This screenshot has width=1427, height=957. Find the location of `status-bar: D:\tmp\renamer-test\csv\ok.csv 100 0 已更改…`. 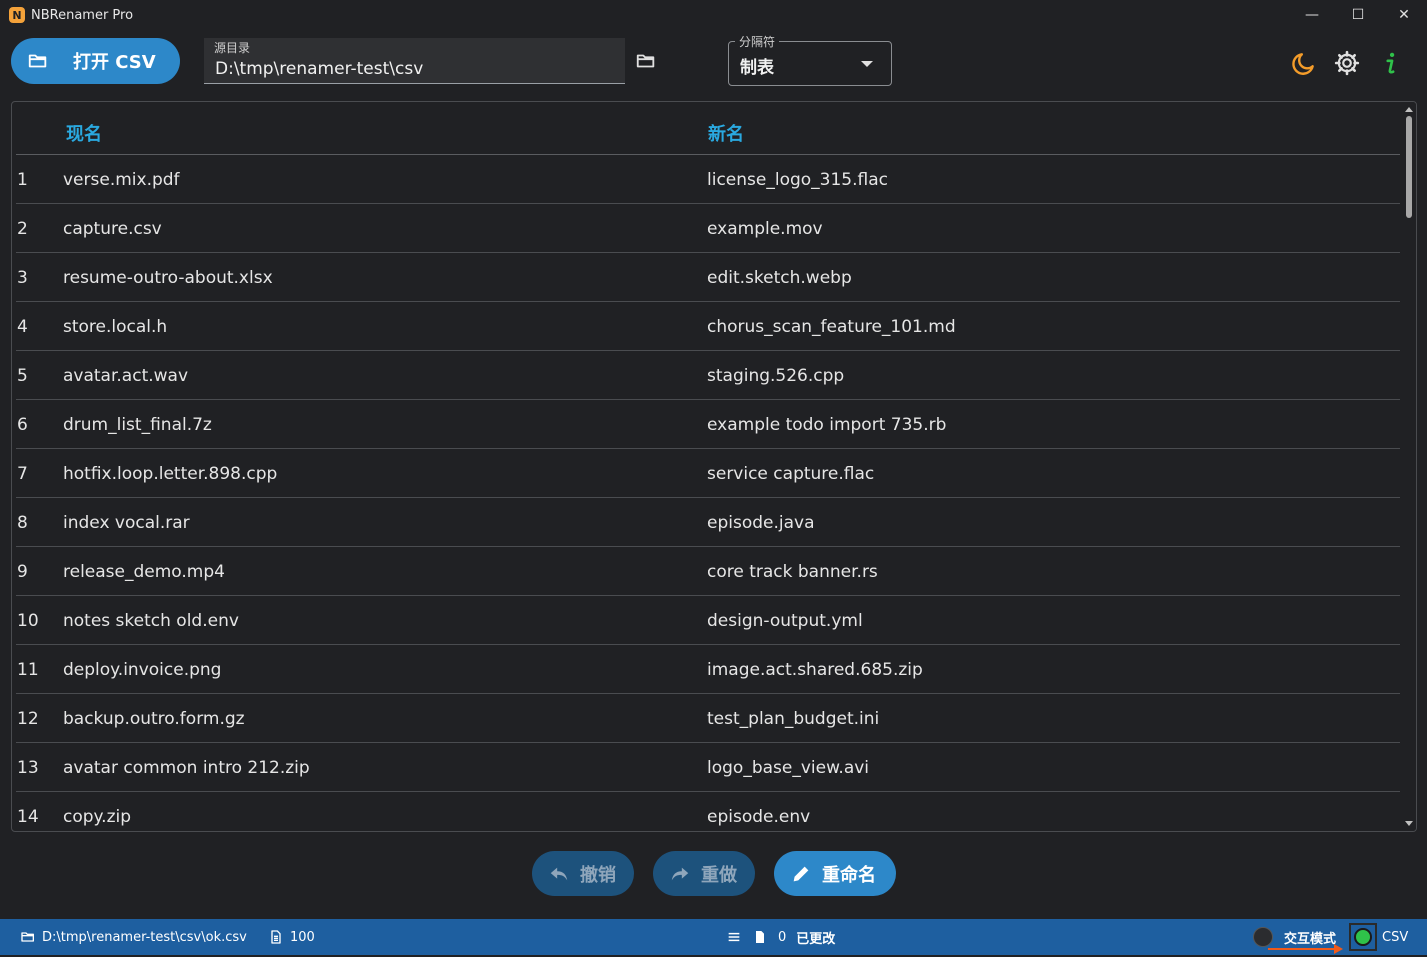

status-bar: D:\tmp\renamer-test\csv\ok.csv 100 0 已更改… is located at coordinates (713, 937).